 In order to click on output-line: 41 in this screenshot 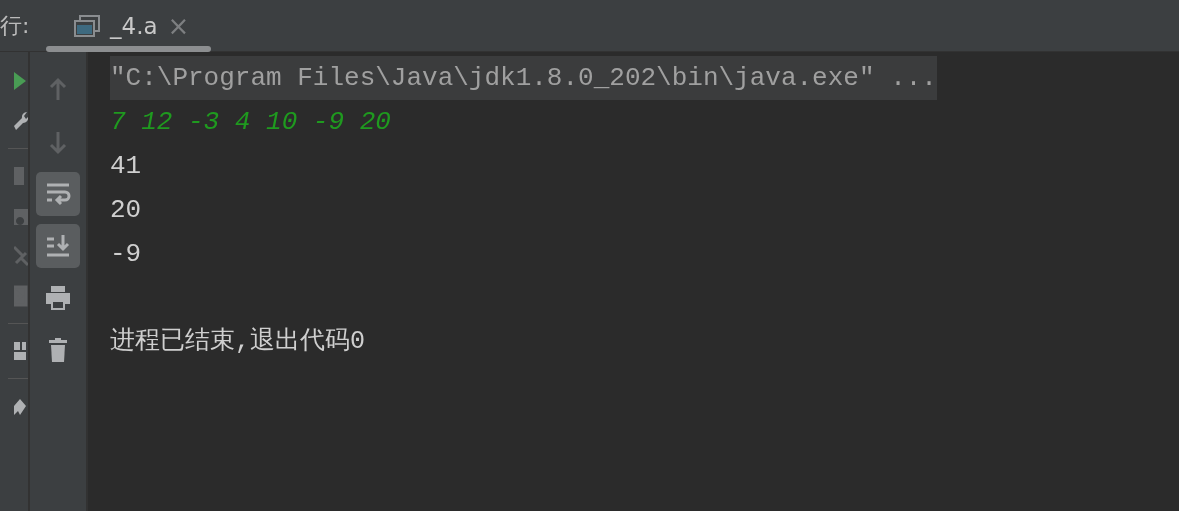, I will do `click(126, 166)`.